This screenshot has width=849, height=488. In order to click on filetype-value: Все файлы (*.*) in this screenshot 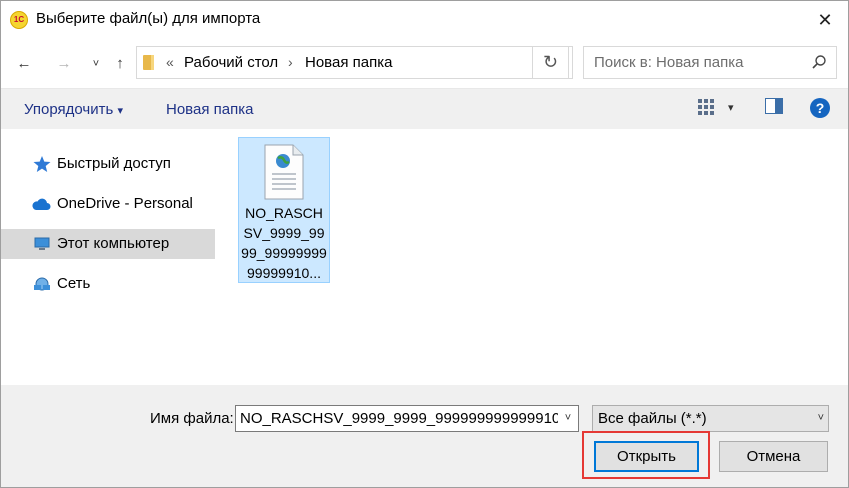, I will do `click(652, 418)`.